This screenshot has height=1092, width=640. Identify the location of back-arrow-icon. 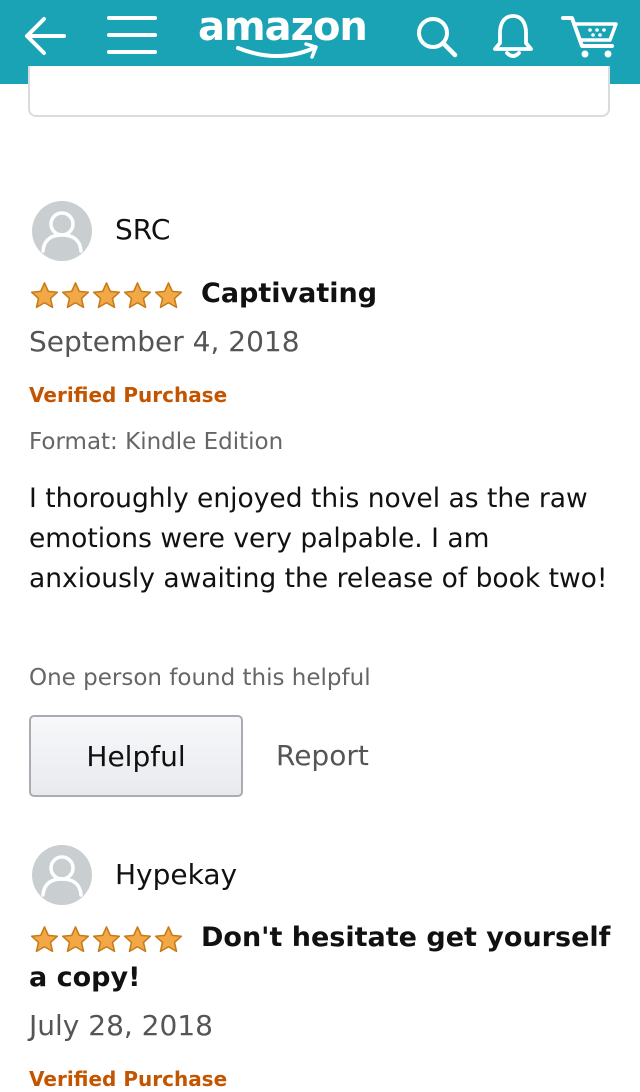
(45, 36).